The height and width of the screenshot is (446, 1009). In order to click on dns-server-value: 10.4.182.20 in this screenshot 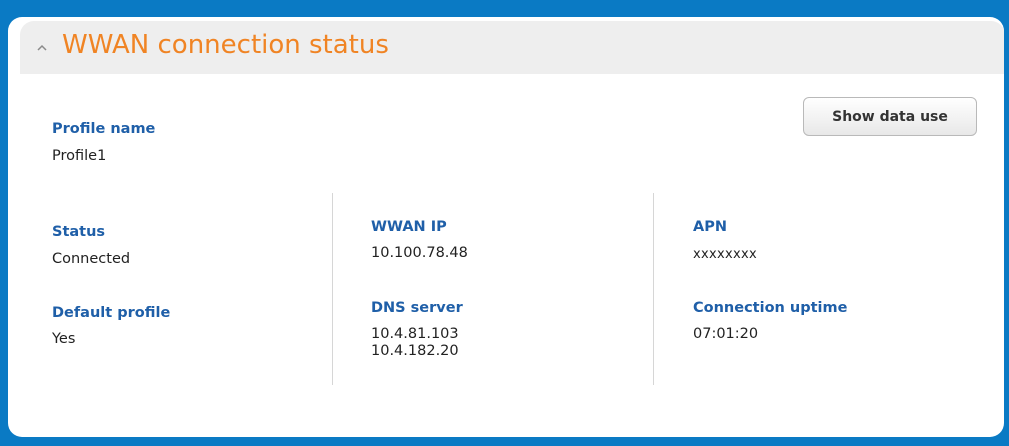, I will do `click(415, 351)`.